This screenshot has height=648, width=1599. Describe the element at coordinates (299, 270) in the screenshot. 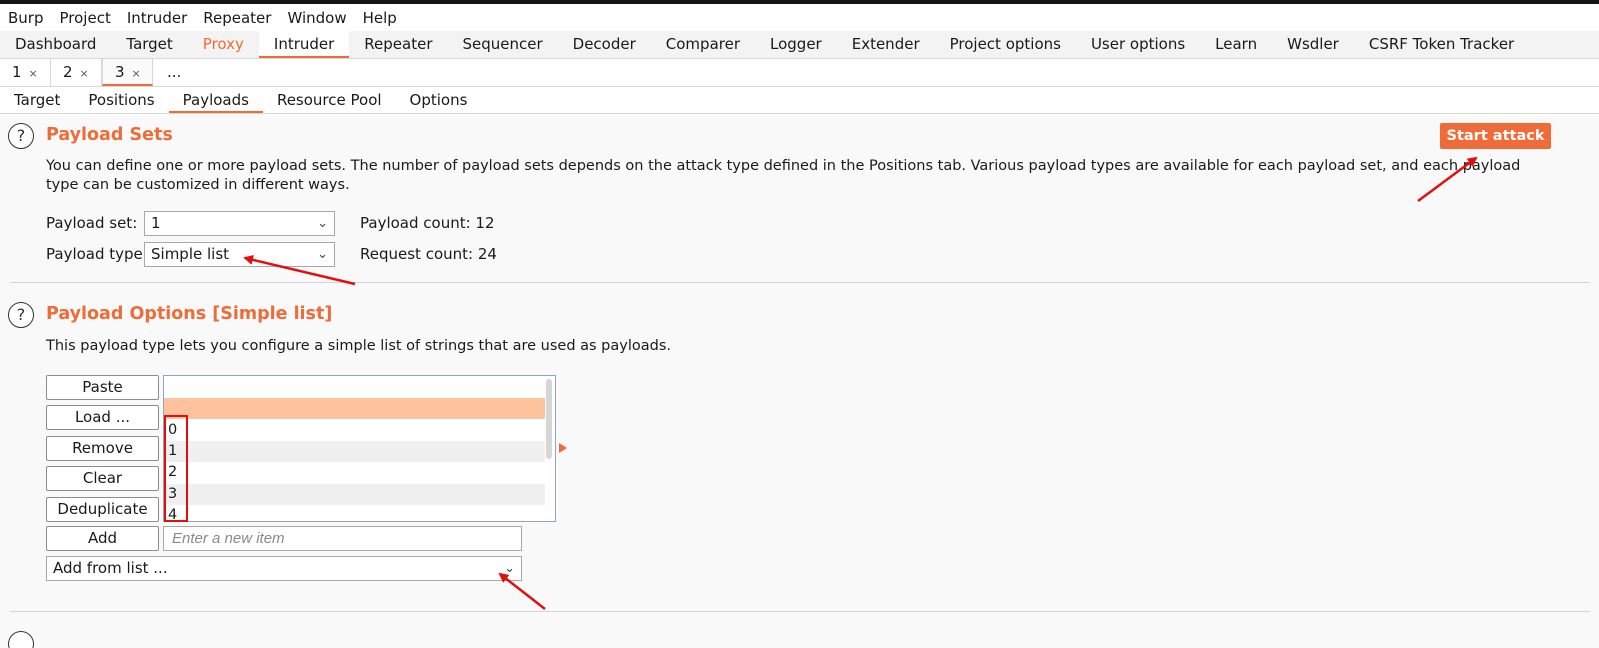

I see `arrow-to-payload-type` at that location.